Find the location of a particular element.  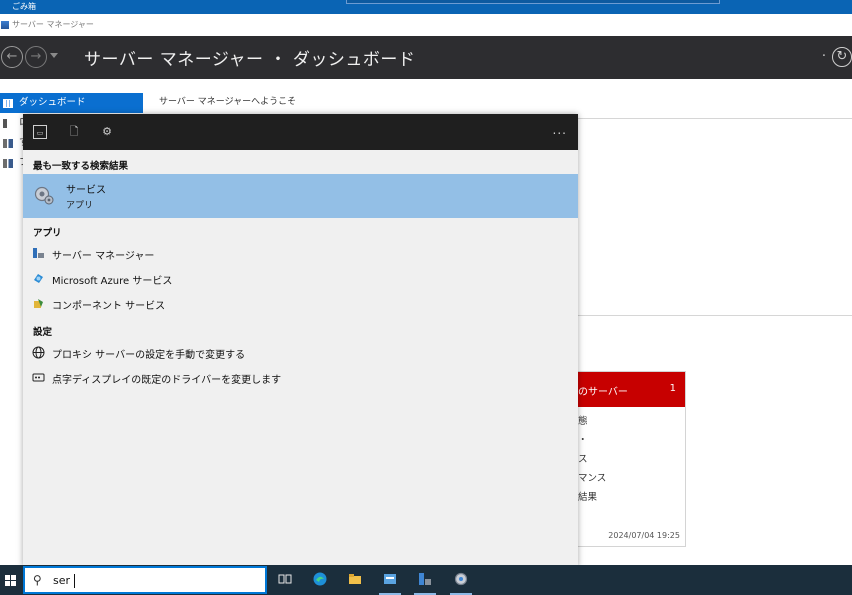

document-icon: 🗋 is located at coordinates (74, 132).